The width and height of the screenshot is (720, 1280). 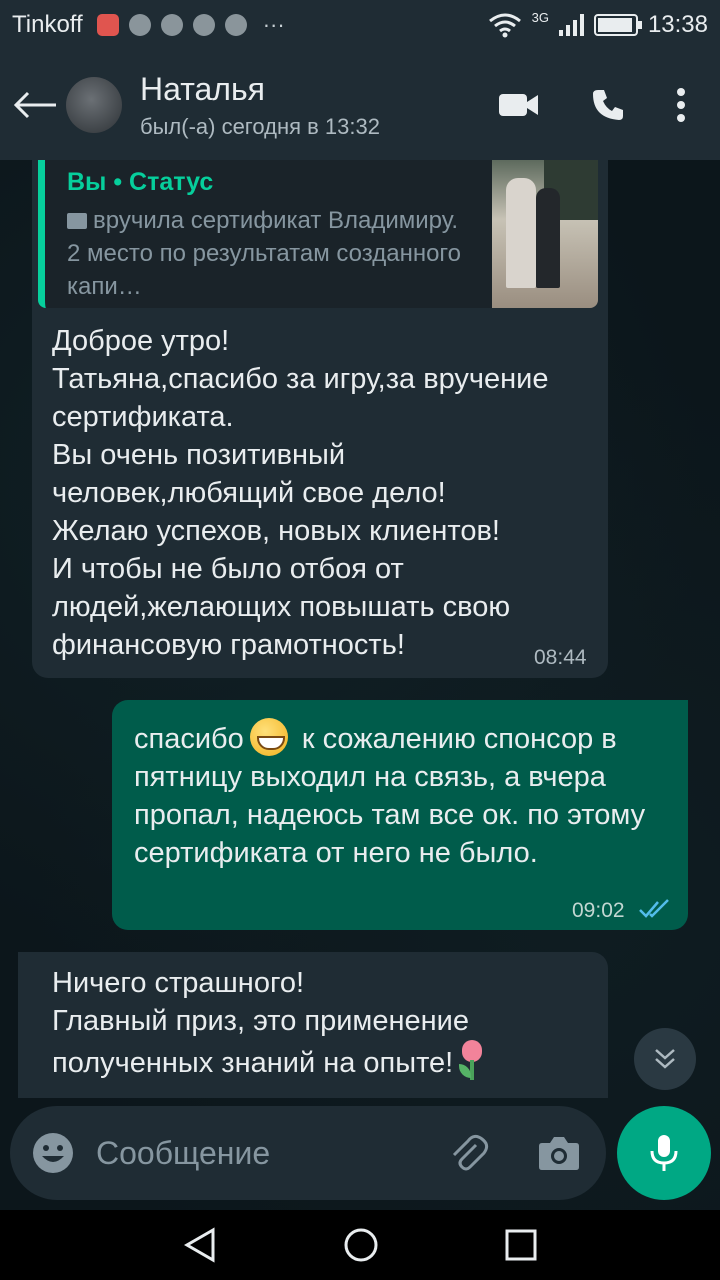 I want to click on back-button, so click(x=35, y=105).